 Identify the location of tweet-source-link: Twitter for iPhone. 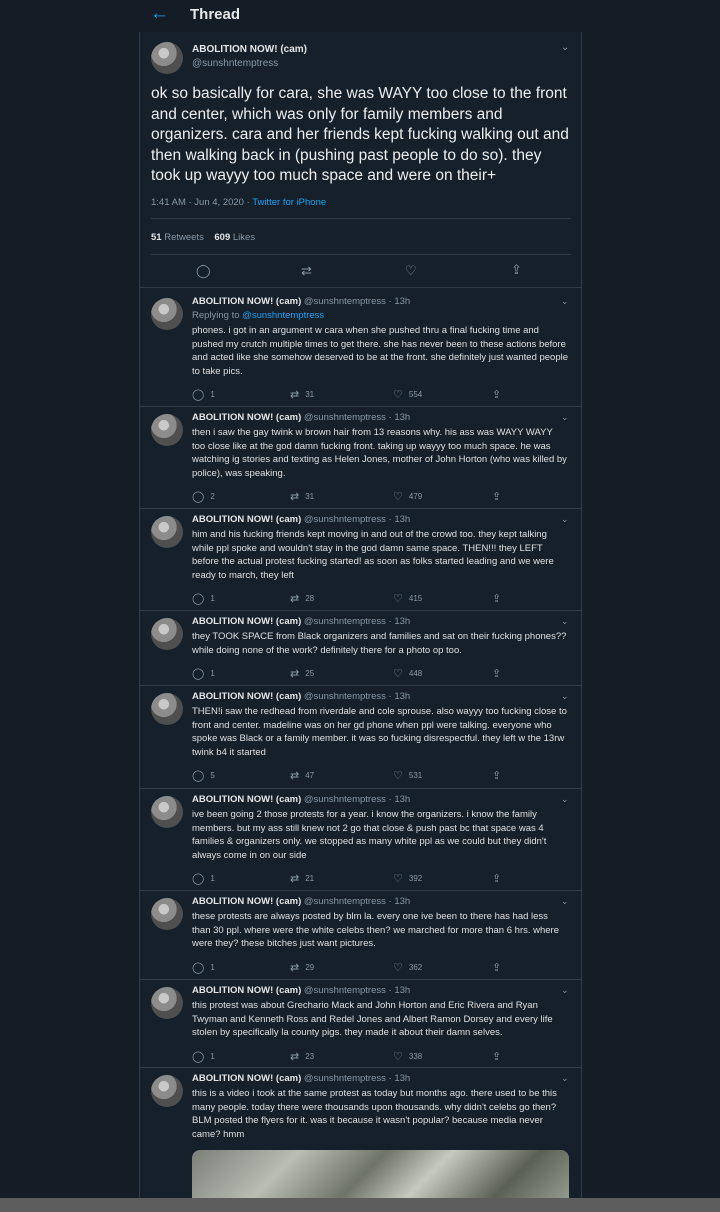
(289, 202).